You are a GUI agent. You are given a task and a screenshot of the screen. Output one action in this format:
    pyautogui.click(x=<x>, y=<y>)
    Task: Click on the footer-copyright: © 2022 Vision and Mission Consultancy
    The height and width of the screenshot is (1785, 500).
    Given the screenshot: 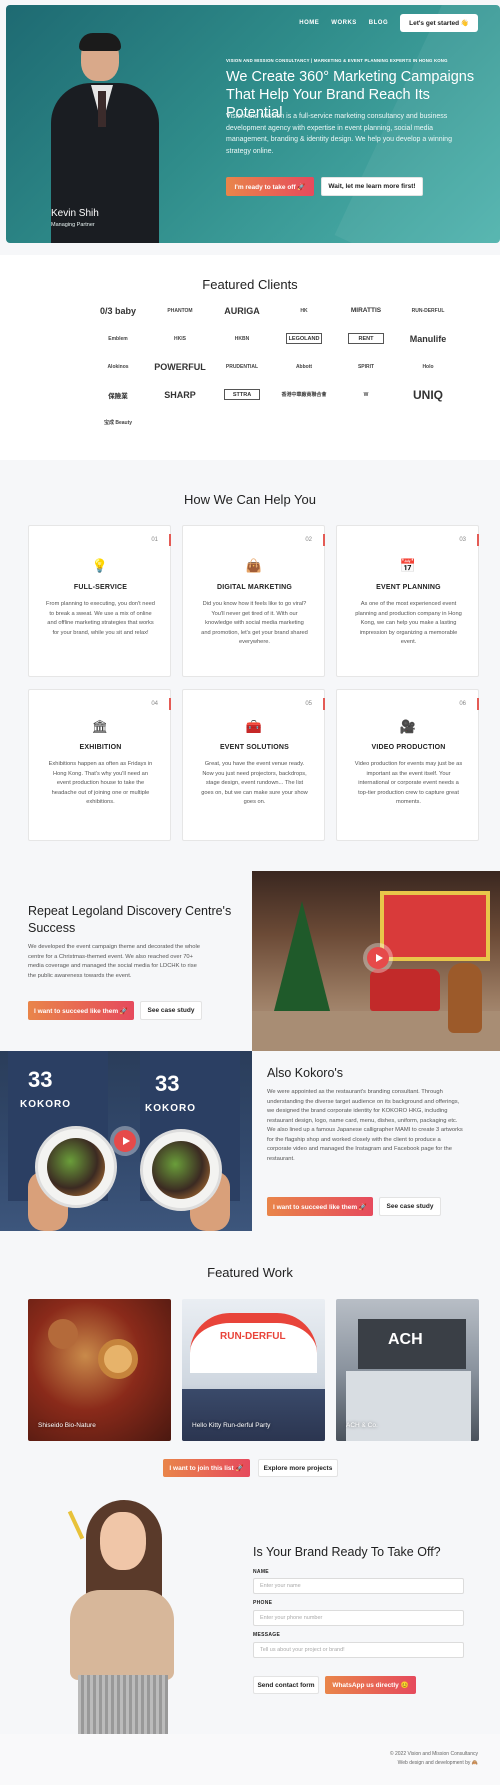 What is the action you would take?
    pyautogui.click(x=433, y=1754)
    